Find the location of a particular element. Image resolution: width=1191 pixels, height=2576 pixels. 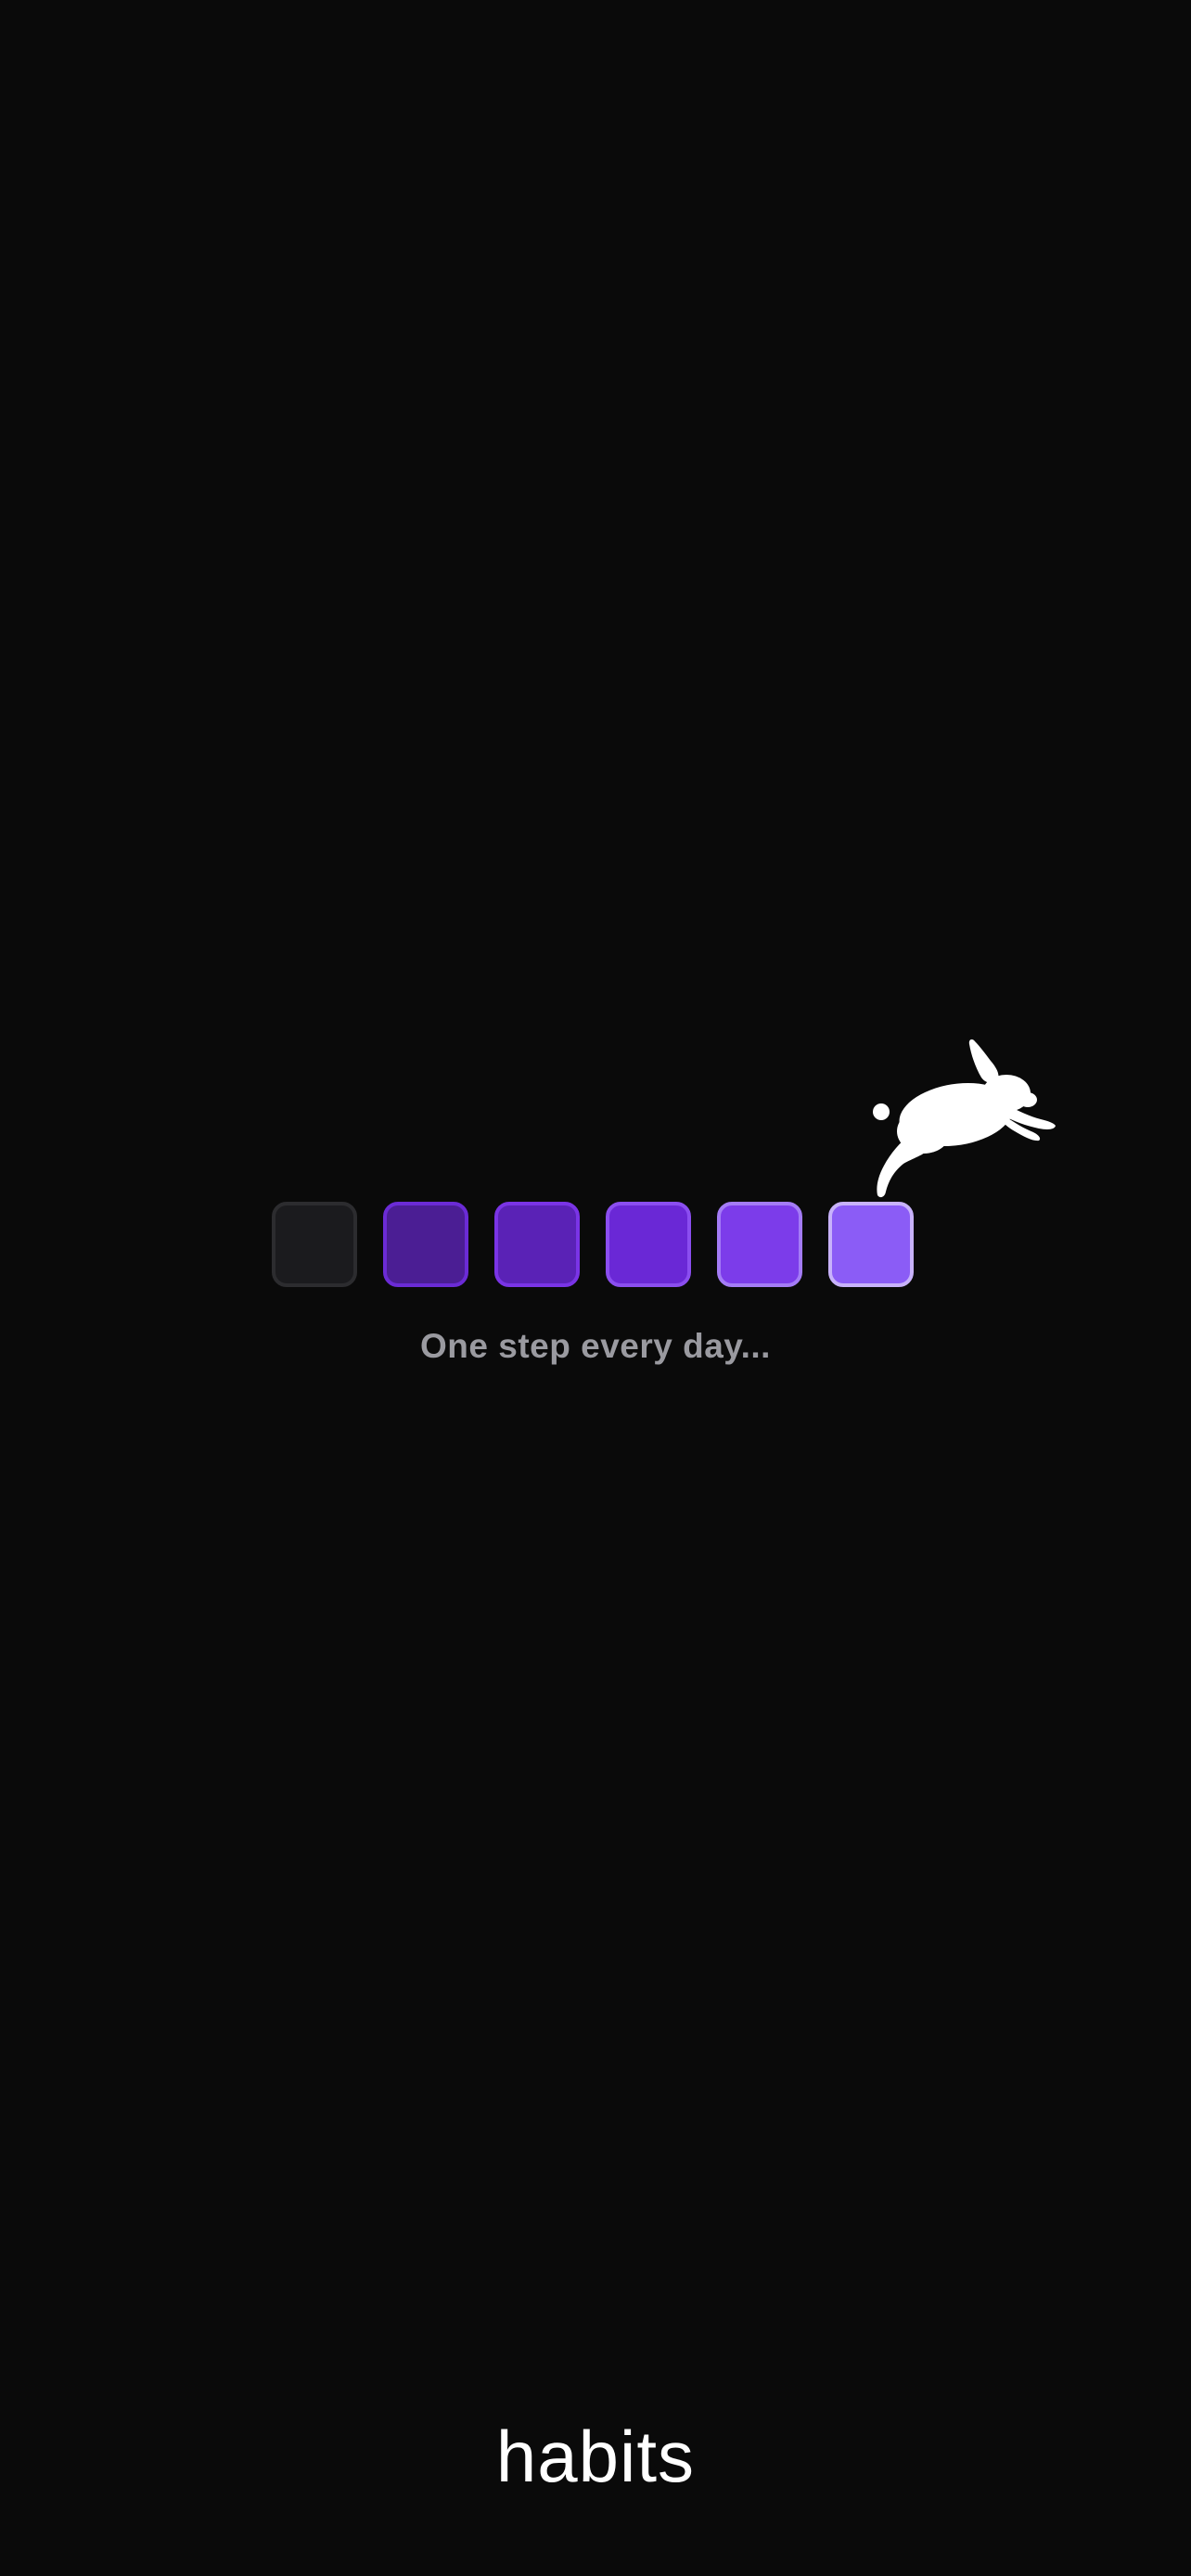

app-name: habits is located at coordinates (595, 2457).